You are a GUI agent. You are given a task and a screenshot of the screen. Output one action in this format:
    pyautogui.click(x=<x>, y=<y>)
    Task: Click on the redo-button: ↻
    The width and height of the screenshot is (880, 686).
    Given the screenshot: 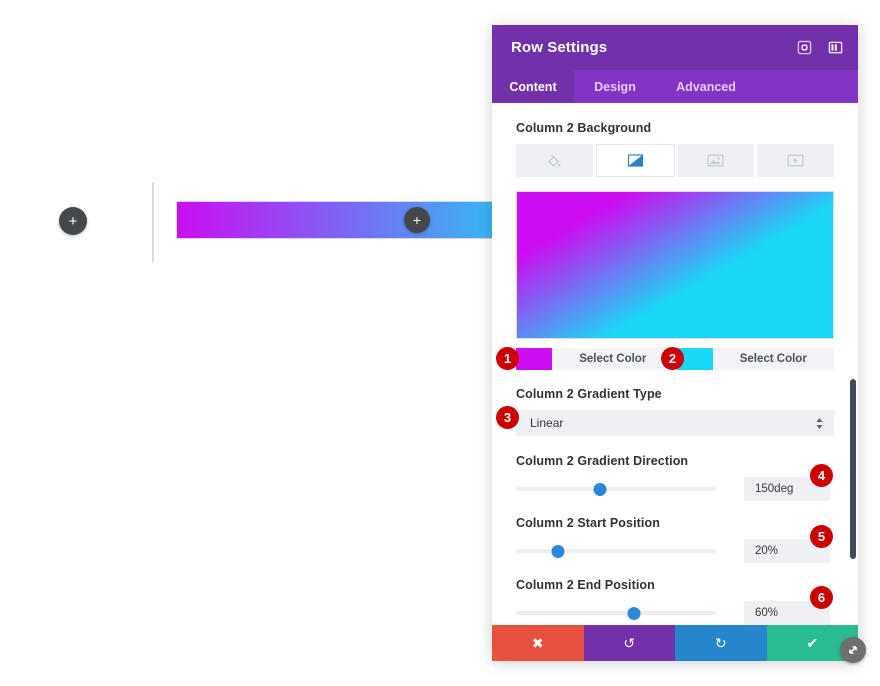 What is the action you would take?
    pyautogui.click(x=721, y=643)
    